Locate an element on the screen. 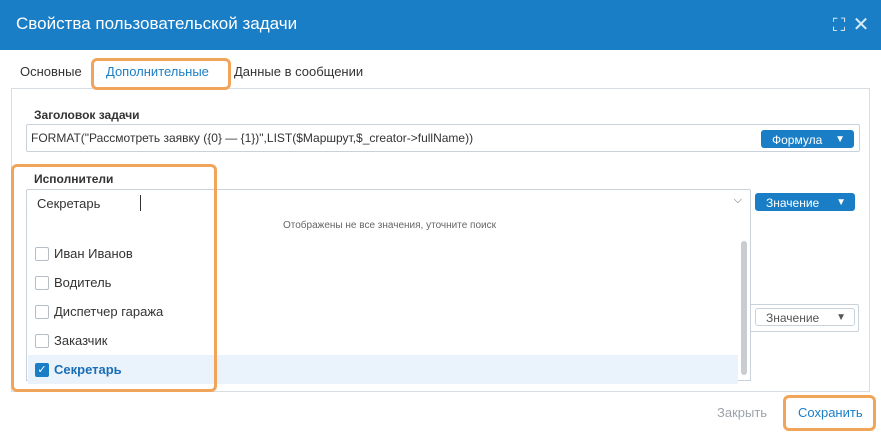  expand-icon: ⛶ is located at coordinates (839, 25).